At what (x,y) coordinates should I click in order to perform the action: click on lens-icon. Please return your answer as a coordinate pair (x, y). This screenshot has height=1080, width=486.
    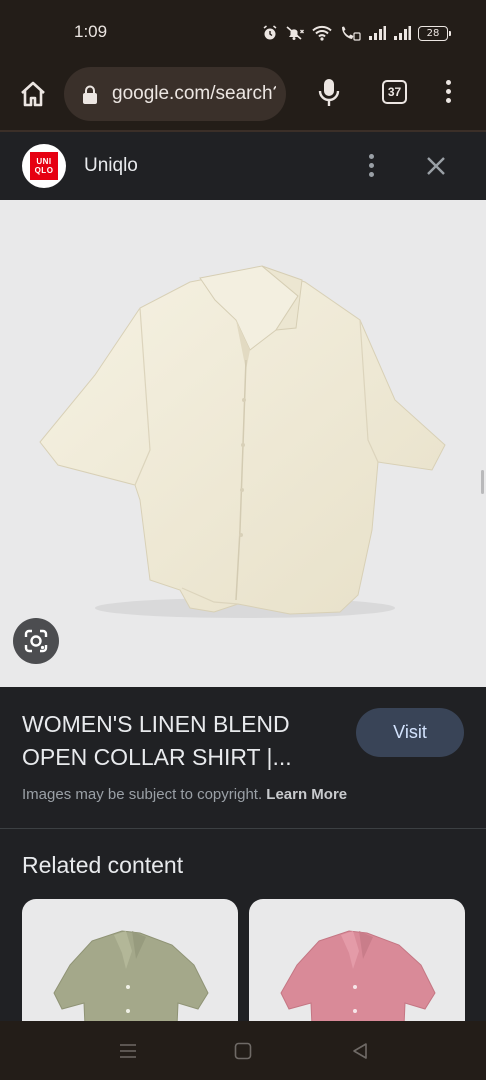
    Looking at the image, I should click on (36, 641).